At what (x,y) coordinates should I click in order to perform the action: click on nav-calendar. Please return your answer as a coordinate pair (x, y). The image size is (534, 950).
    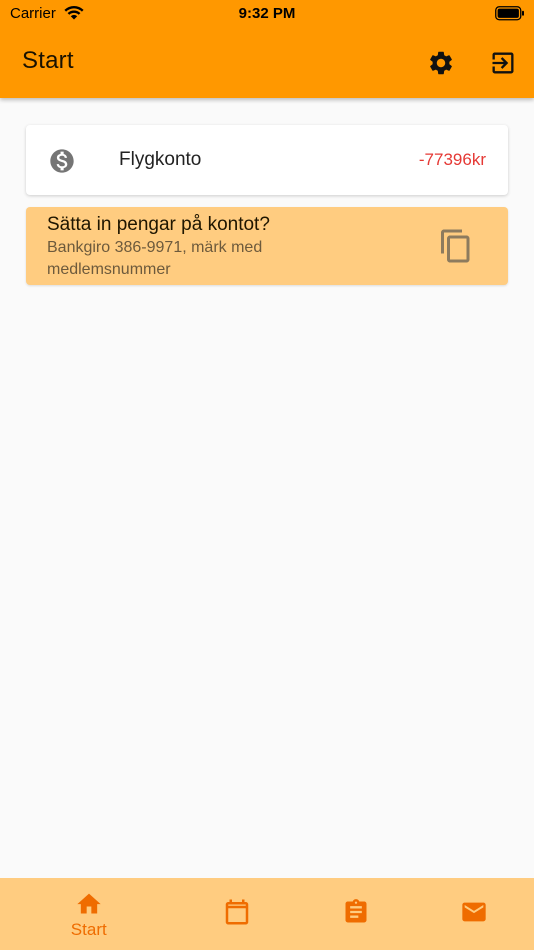
    Looking at the image, I should click on (237, 914).